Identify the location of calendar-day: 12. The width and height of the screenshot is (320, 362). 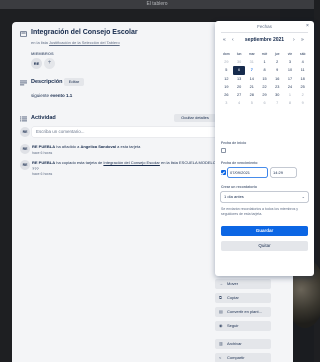
(226, 79).